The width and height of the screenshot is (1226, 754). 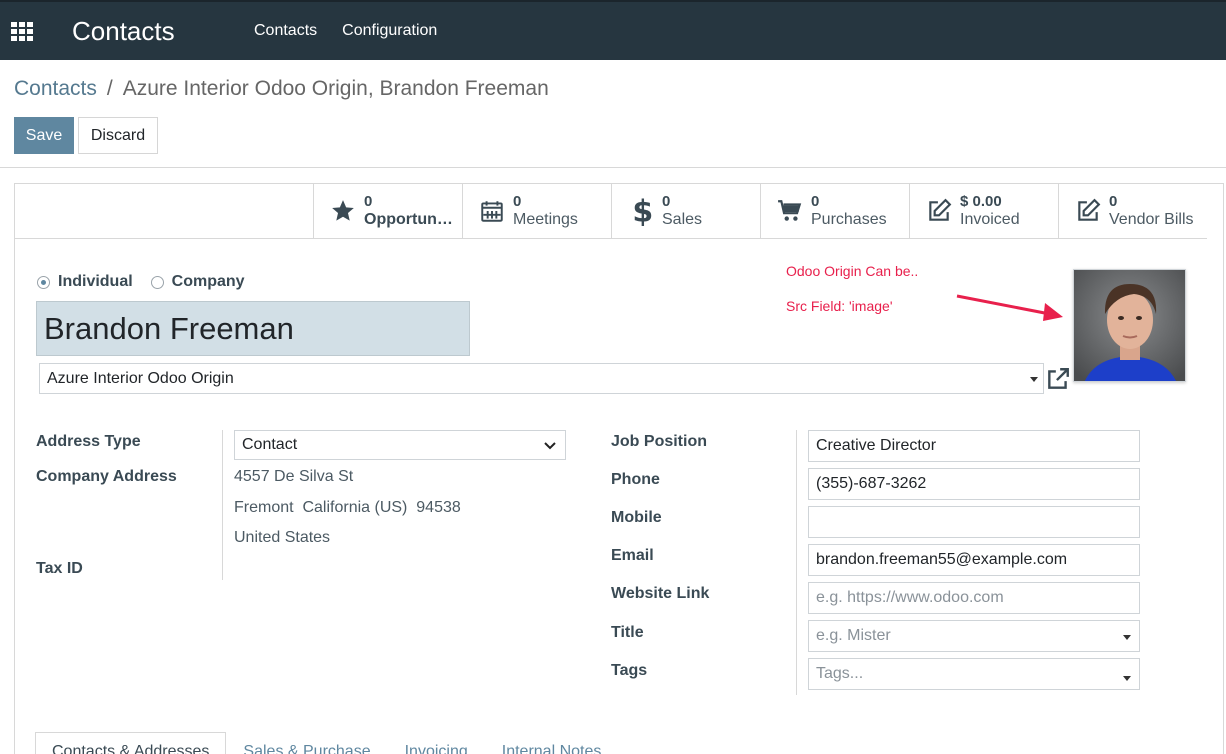 I want to click on button-box-divider, so click(x=165, y=238).